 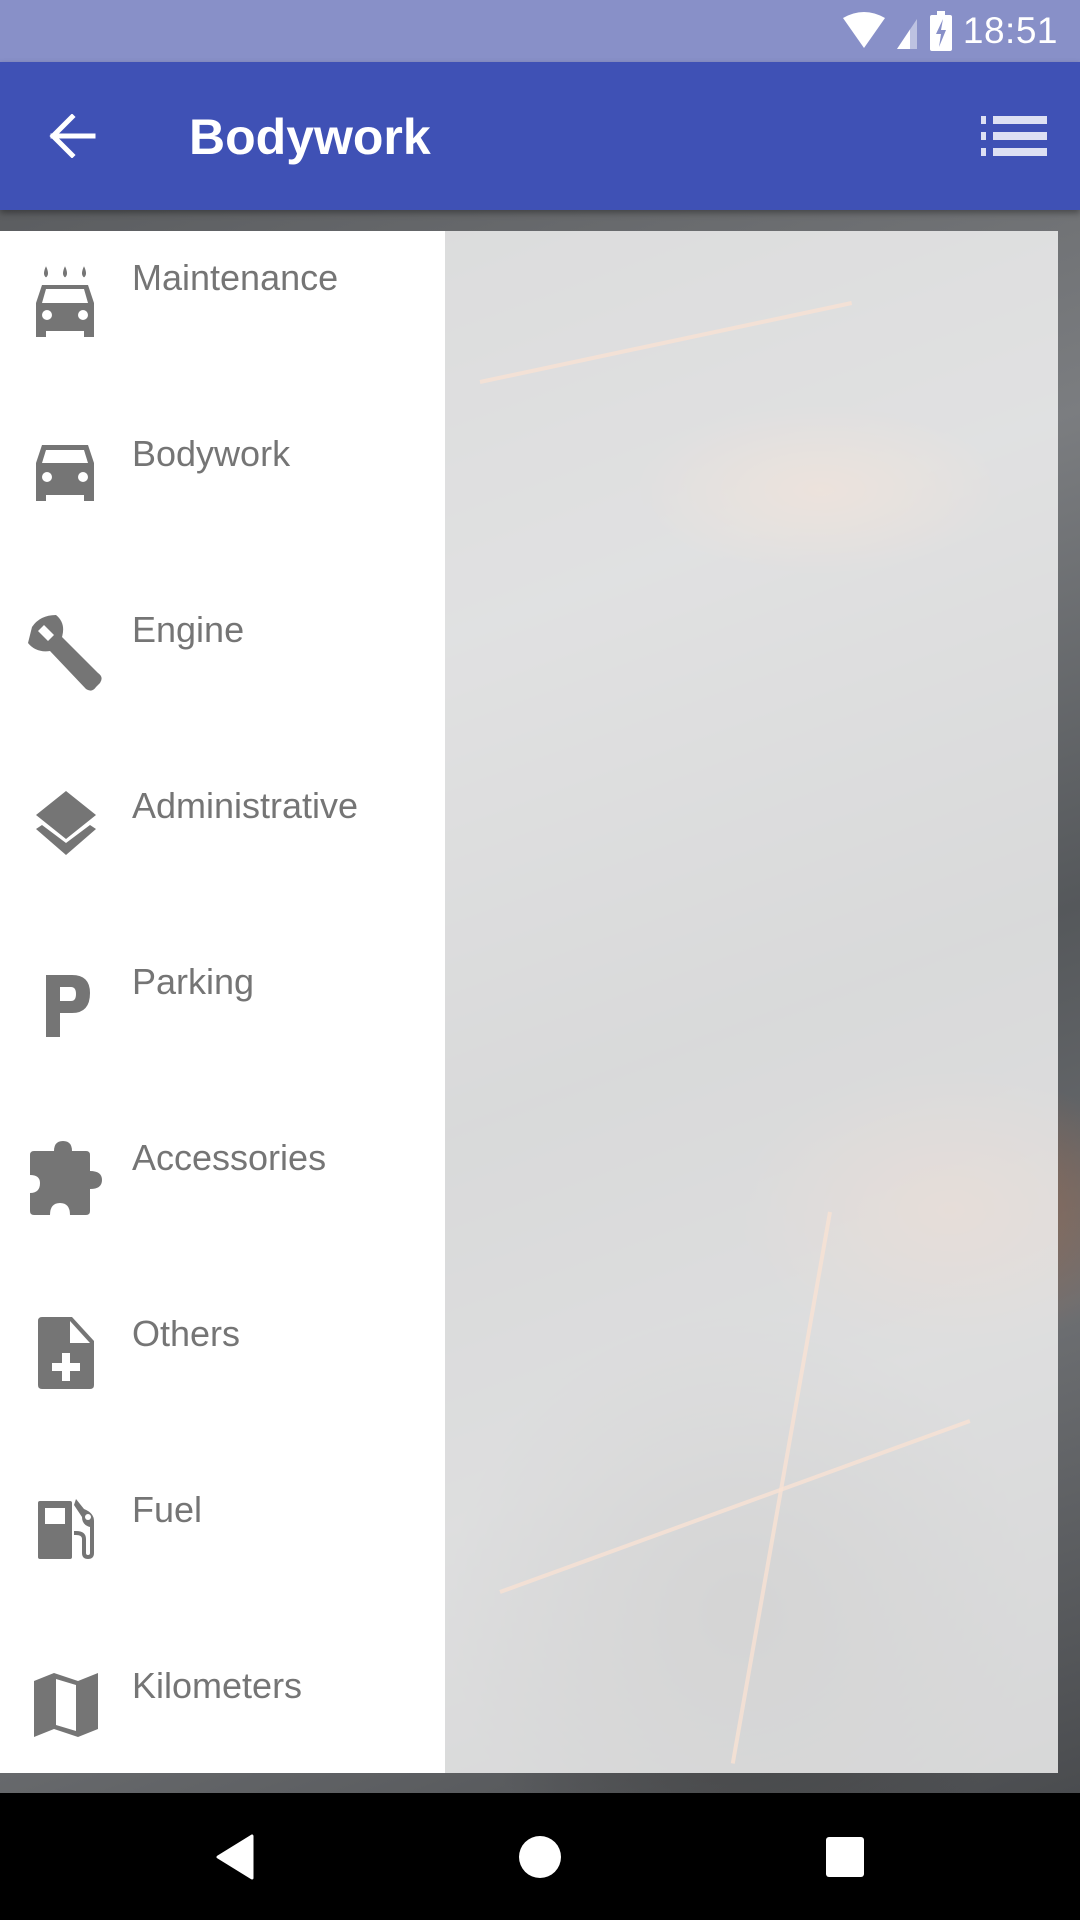 What do you see at coordinates (222, 319) in the screenshot?
I see `drawer-item-maintenance: Maintenance` at bounding box center [222, 319].